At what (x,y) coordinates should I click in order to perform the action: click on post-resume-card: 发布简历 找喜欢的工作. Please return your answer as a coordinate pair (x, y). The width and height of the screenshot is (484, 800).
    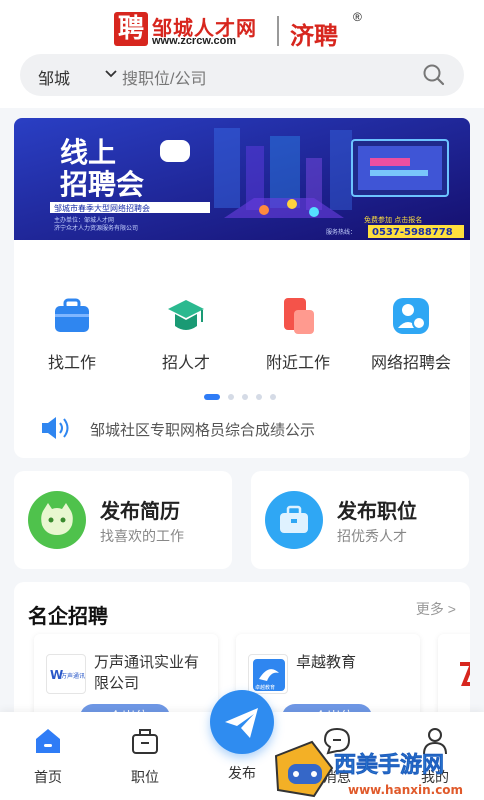
    Looking at the image, I should click on (123, 520).